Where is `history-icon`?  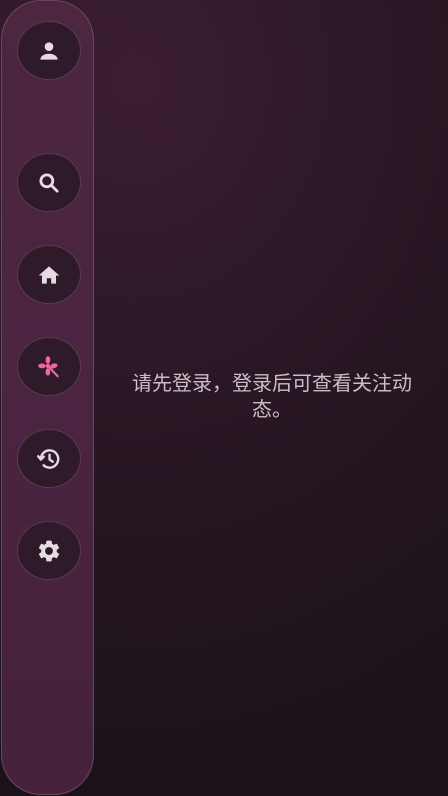 history-icon is located at coordinates (49, 459).